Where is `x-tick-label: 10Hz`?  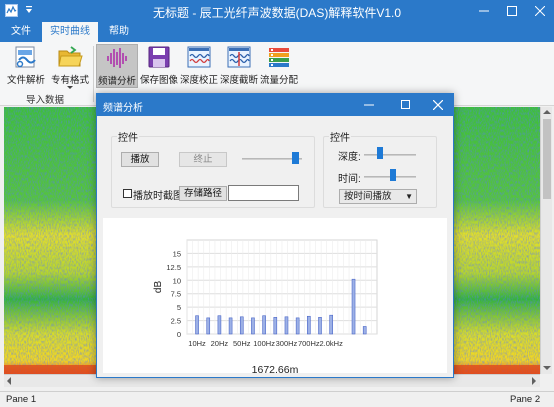 x-tick-label: 10Hz is located at coordinates (197, 343).